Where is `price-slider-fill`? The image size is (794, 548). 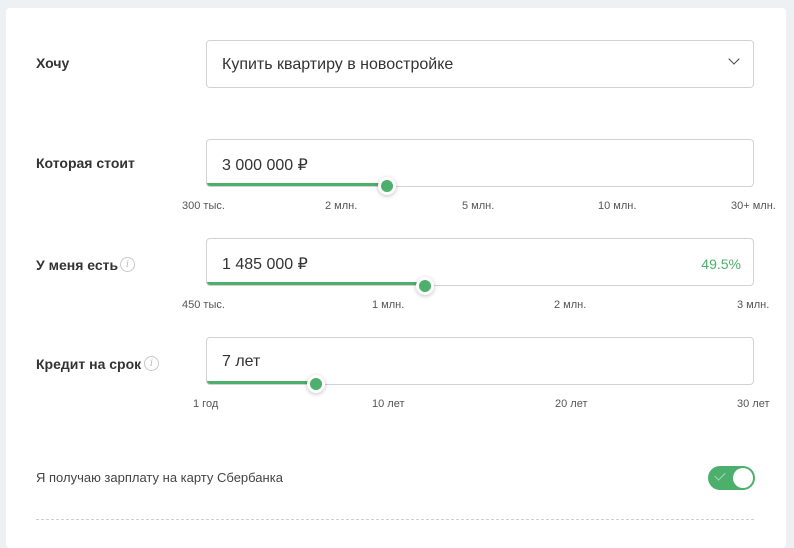 price-slider-fill is located at coordinates (297, 184).